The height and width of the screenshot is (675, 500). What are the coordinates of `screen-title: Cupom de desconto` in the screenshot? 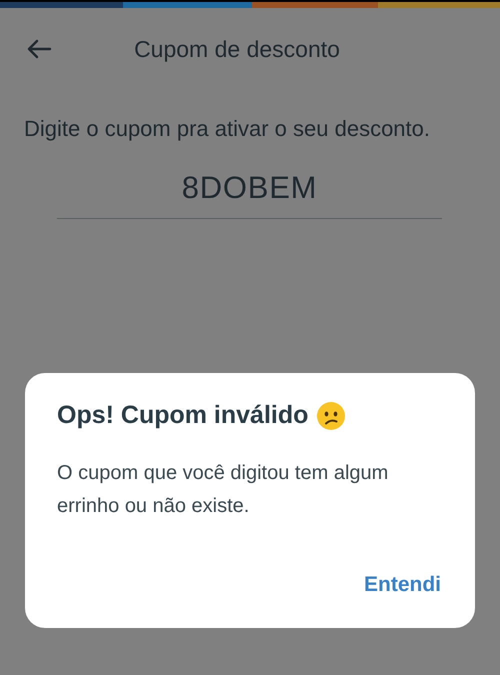 It's located at (237, 49).